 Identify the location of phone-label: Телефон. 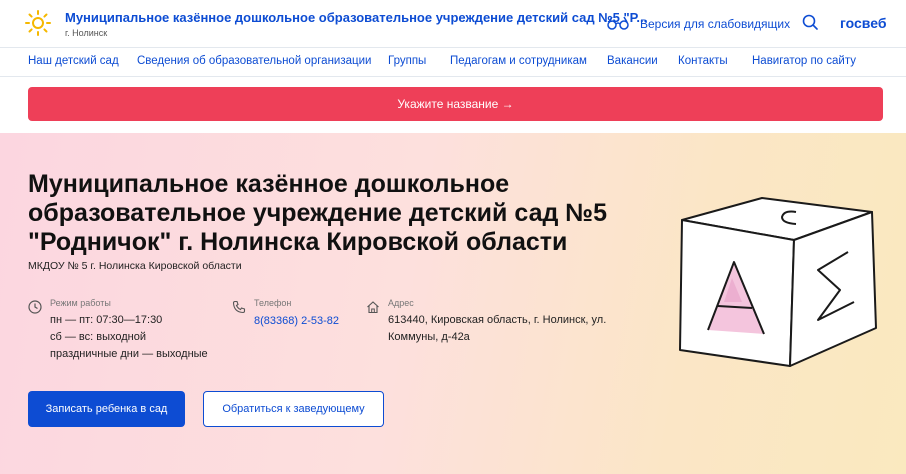
(273, 303).